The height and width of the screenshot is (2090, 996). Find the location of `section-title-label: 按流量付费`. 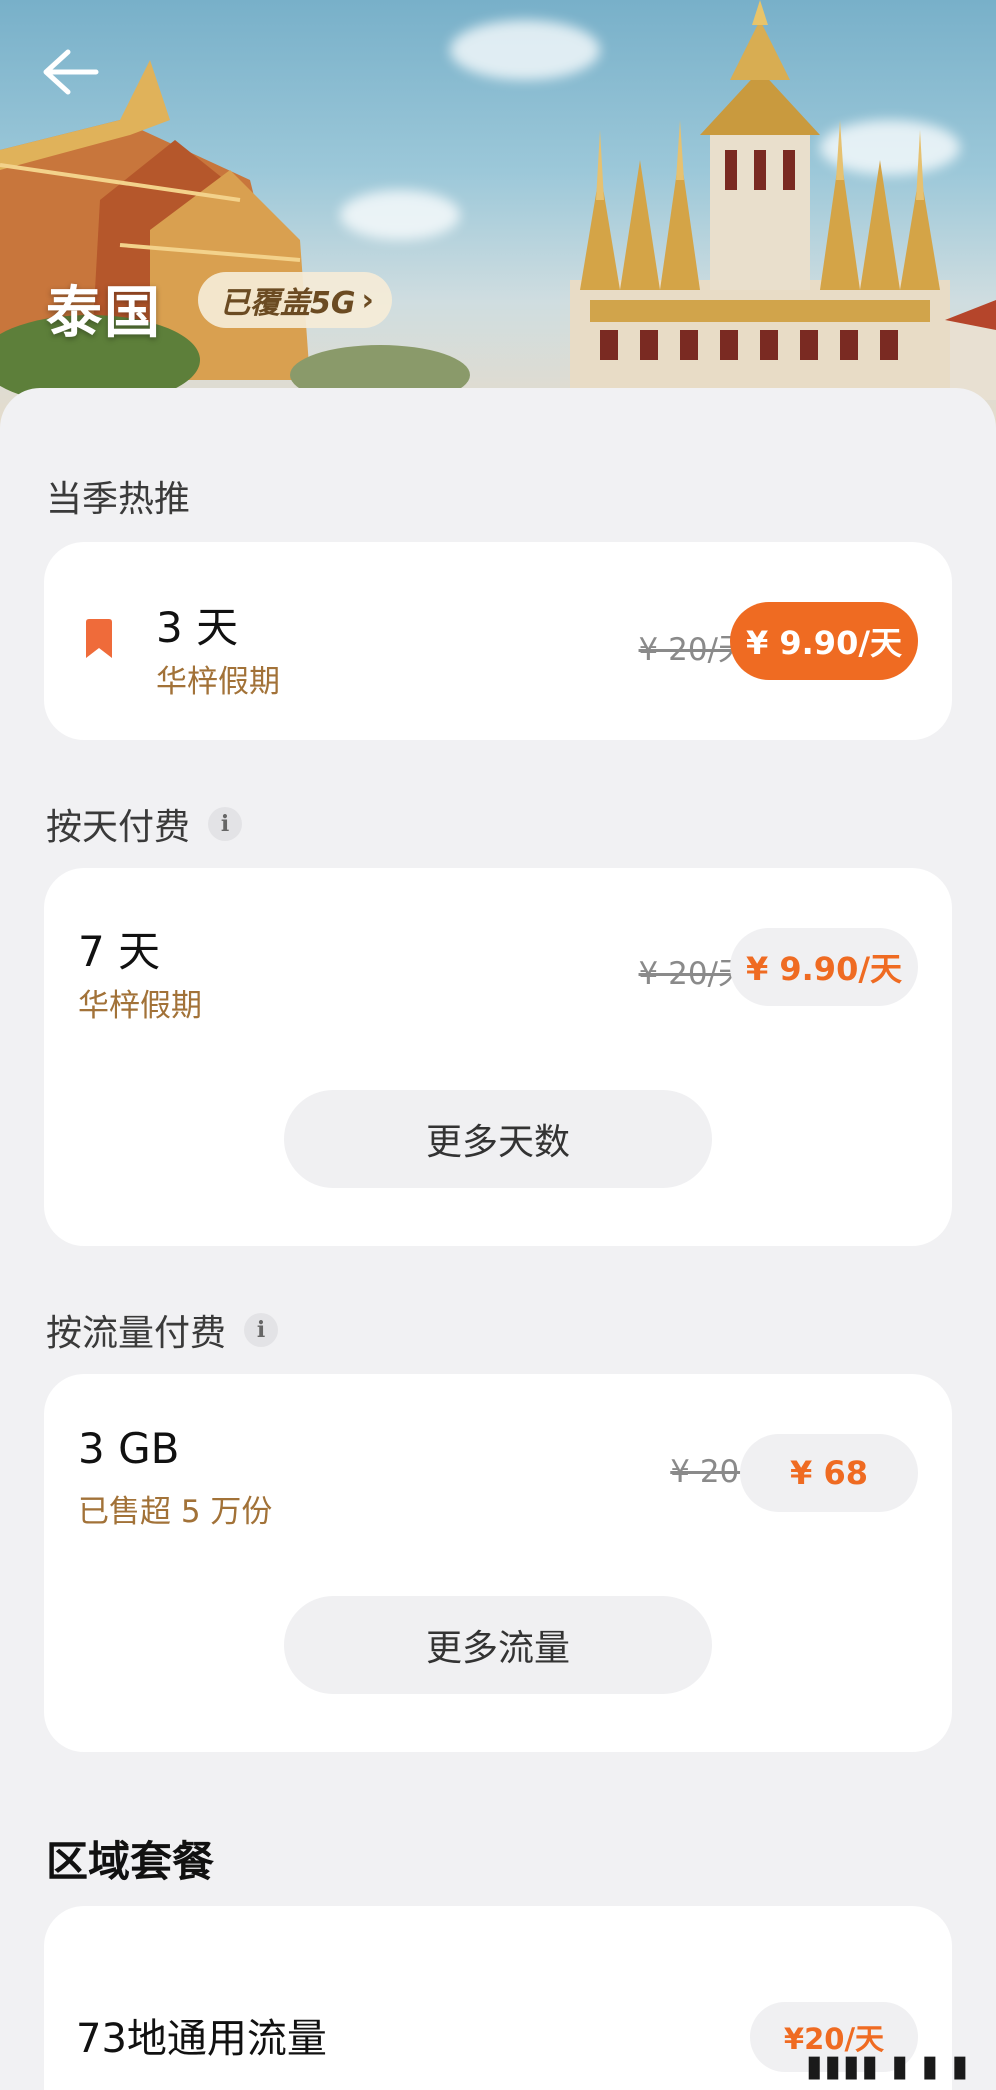

section-title-label: 按流量付费 is located at coordinates (136, 1333).